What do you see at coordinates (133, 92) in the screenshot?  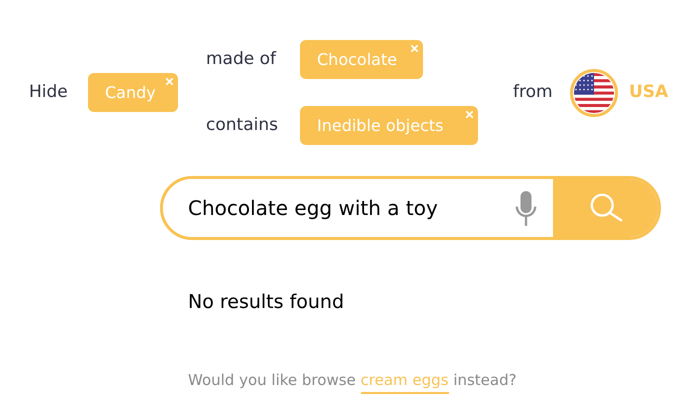 I see `filter-chip: Candy` at bounding box center [133, 92].